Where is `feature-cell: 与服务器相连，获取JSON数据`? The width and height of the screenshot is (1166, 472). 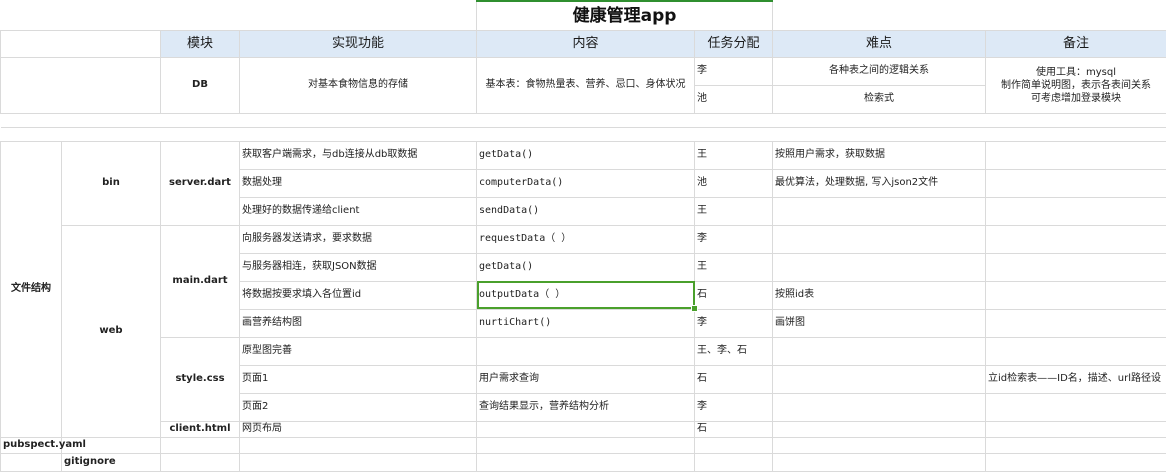 feature-cell: 与服务器相连，获取JSON数据 is located at coordinates (358, 267).